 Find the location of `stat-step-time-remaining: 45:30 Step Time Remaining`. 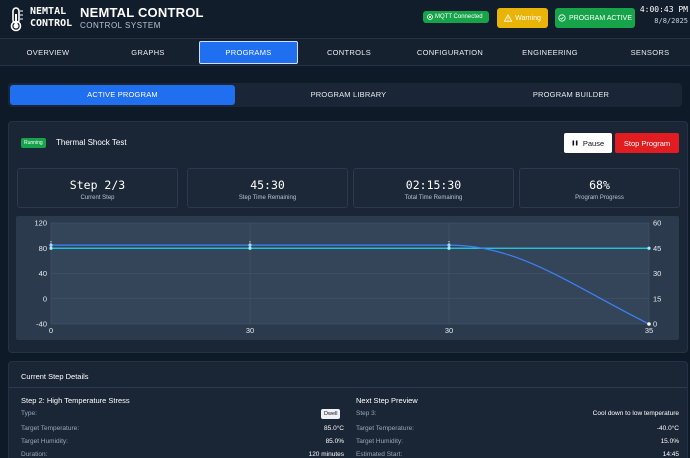

stat-step-time-remaining: 45:30 Step Time Remaining is located at coordinates (267, 188).